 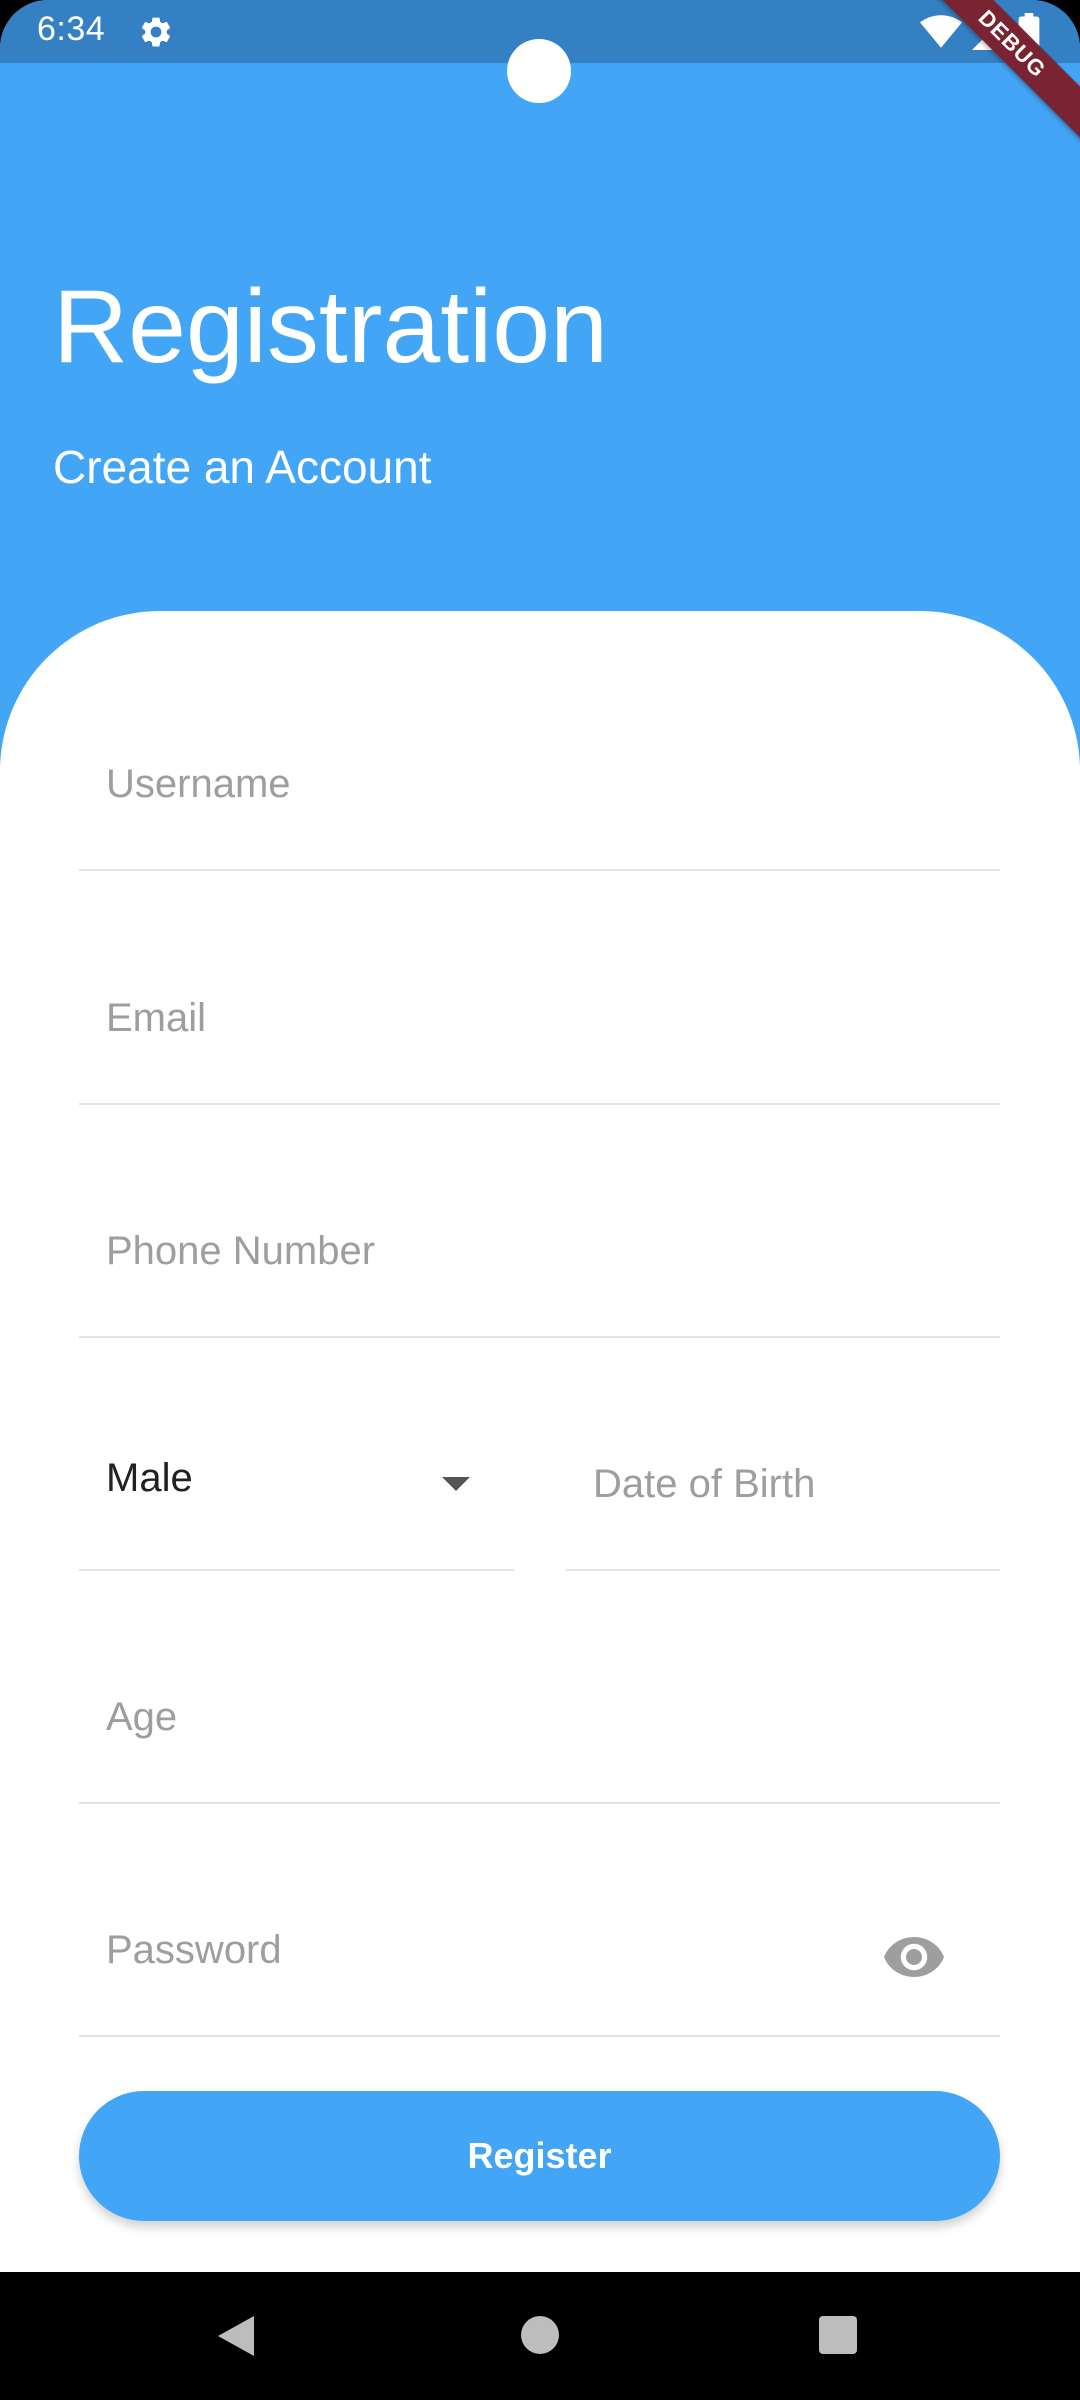 I want to click on back-icon, so click(x=236, y=2336).